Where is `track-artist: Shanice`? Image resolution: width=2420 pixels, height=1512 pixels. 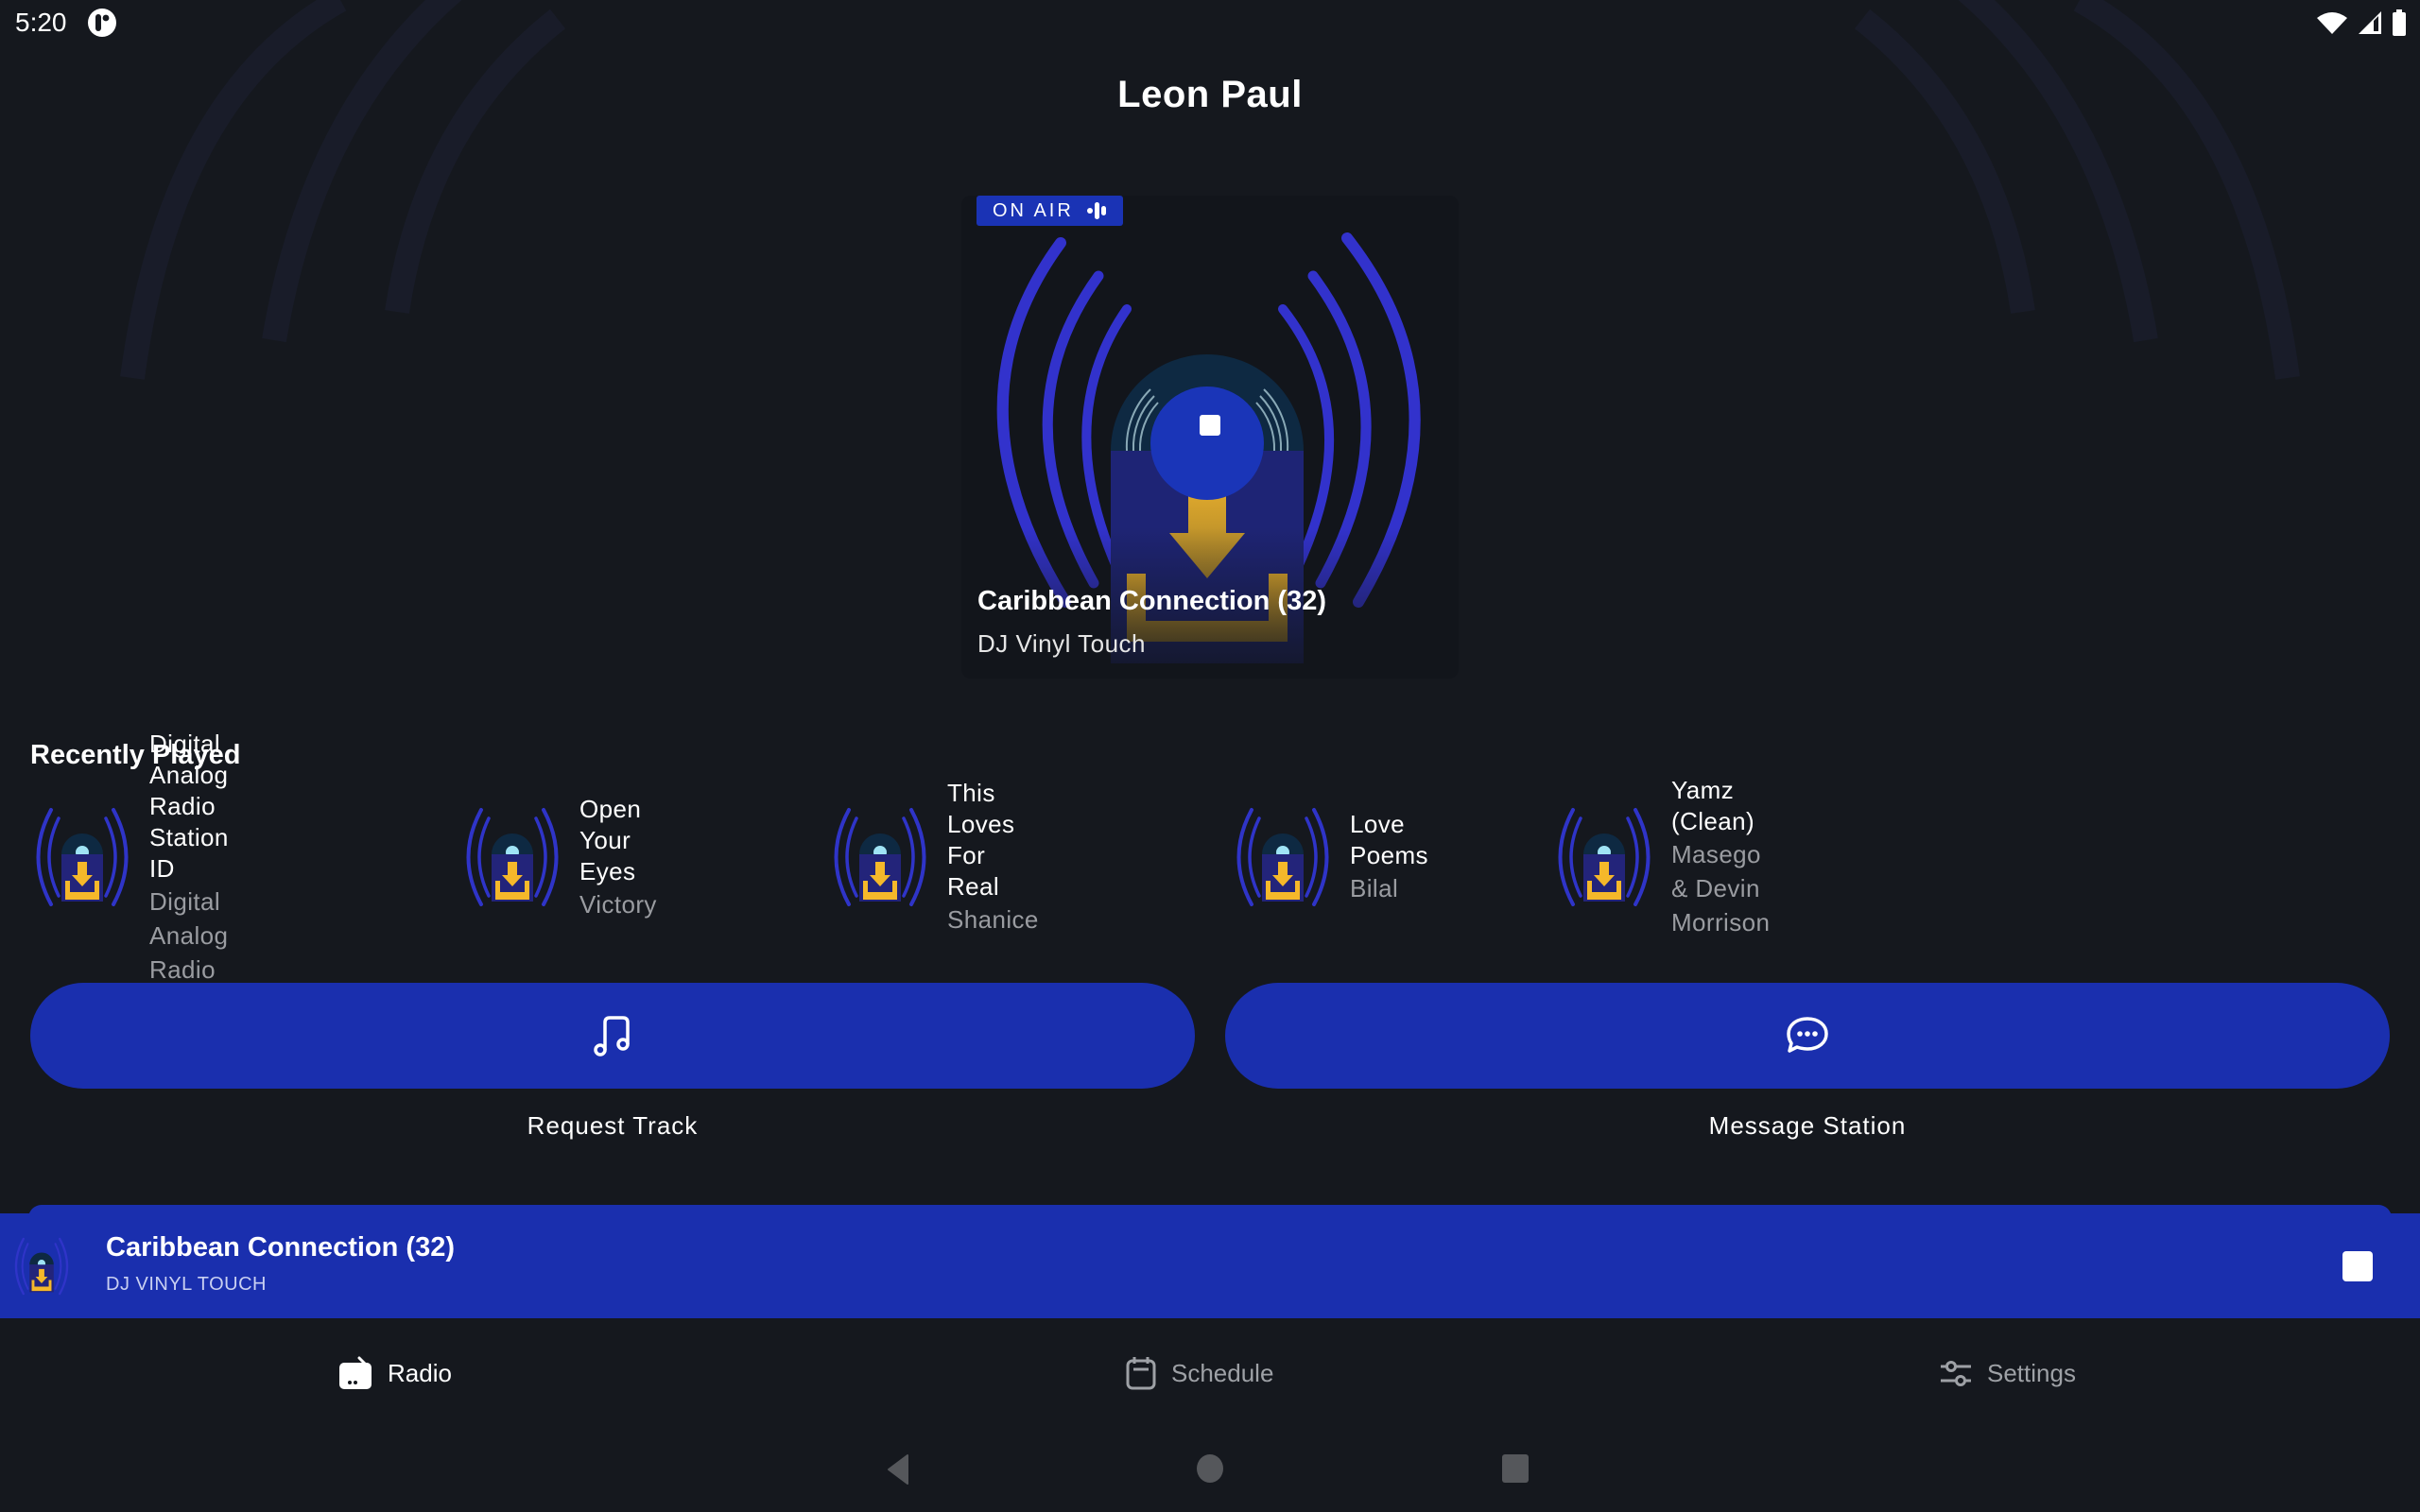
track-artist: Shanice is located at coordinates (993, 919).